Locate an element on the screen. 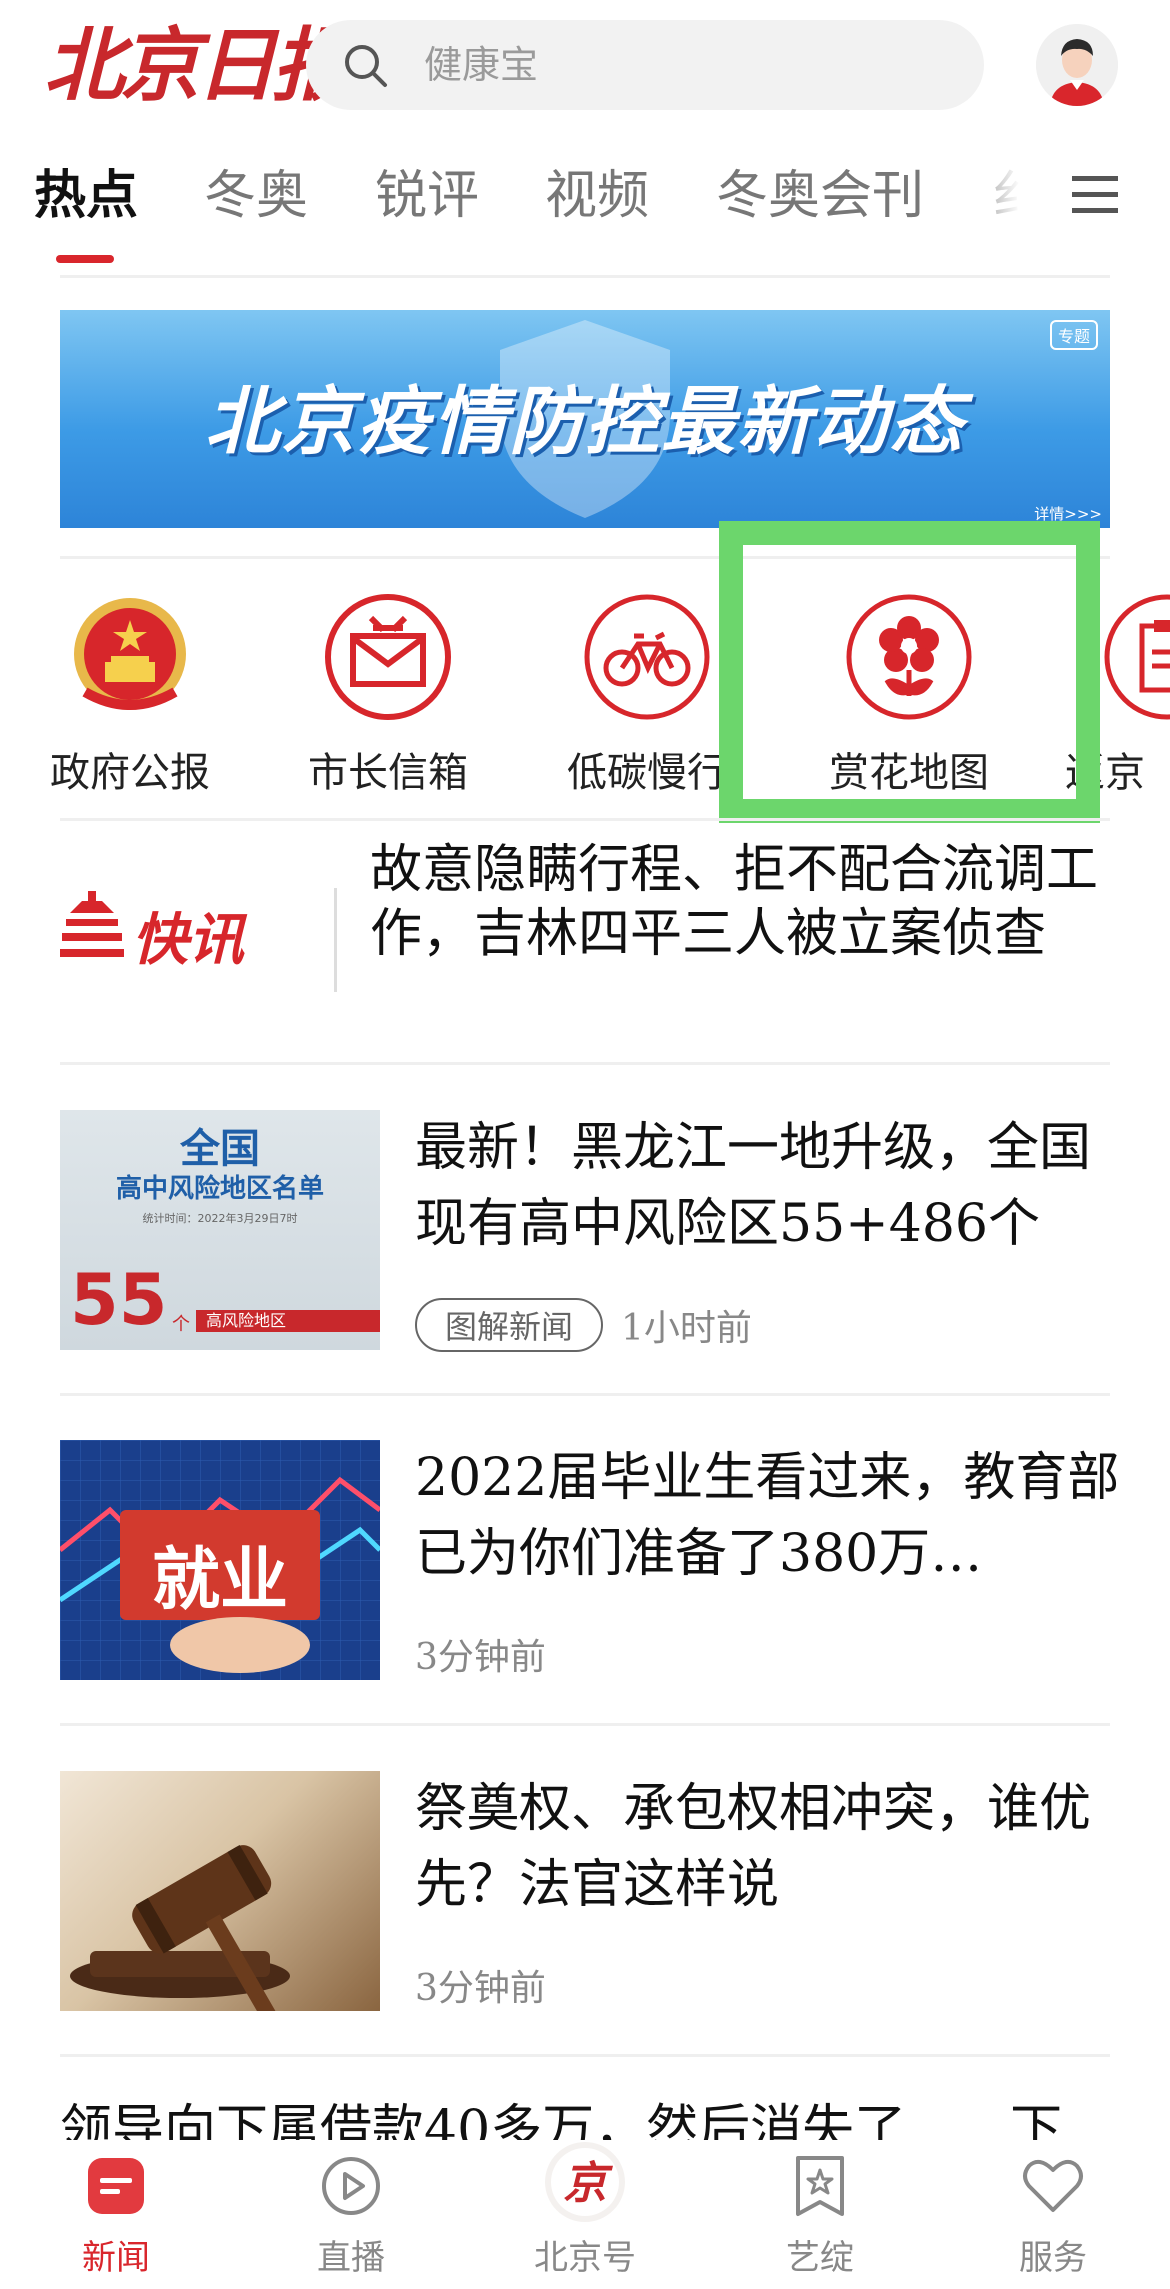 The width and height of the screenshot is (1170, 2289). service-mayor-mailbox: 市长信箱 is located at coordinates (388, 695).